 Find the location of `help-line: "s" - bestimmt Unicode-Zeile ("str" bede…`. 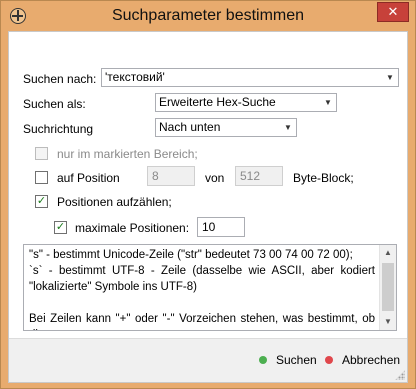

help-line: "s" - bestimmt Unicode-Zeile ("str" bede… is located at coordinates (191, 255).